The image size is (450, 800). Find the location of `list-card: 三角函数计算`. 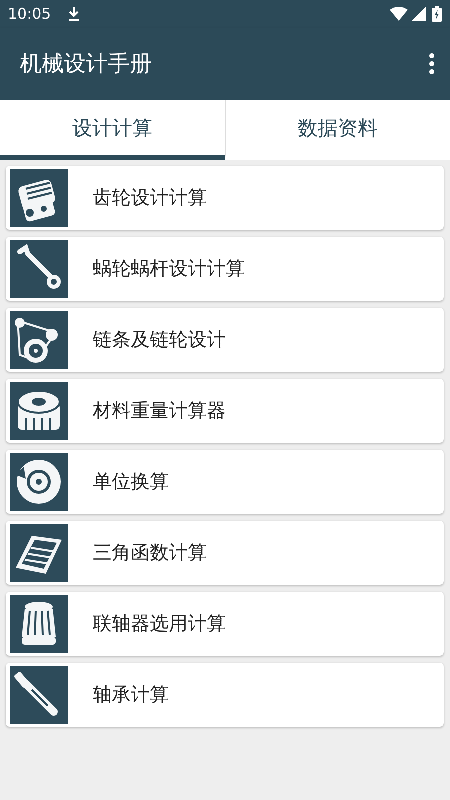

list-card: 三角函数计算 is located at coordinates (225, 553).